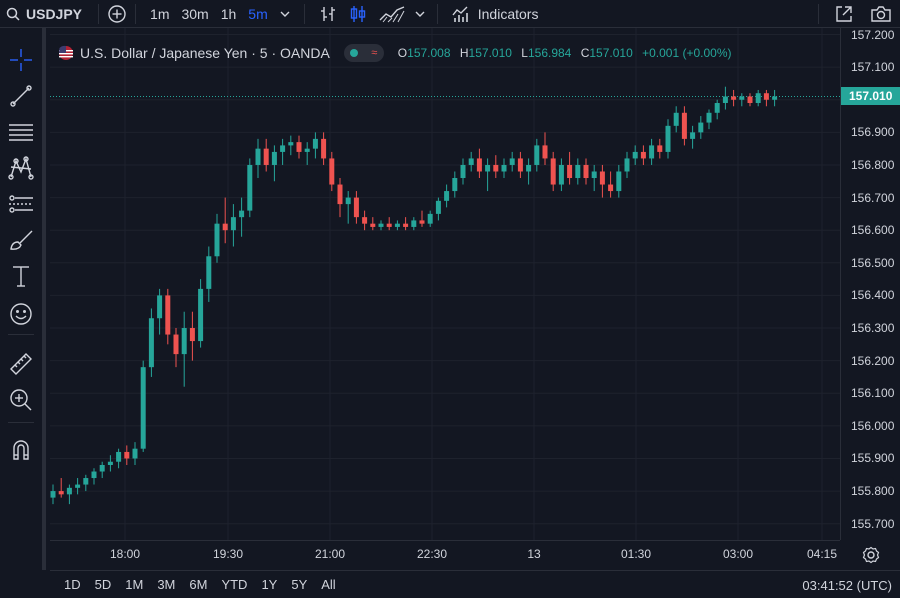  Describe the element at coordinates (844, 14) in the screenshot. I see `fullscreen-button` at that location.